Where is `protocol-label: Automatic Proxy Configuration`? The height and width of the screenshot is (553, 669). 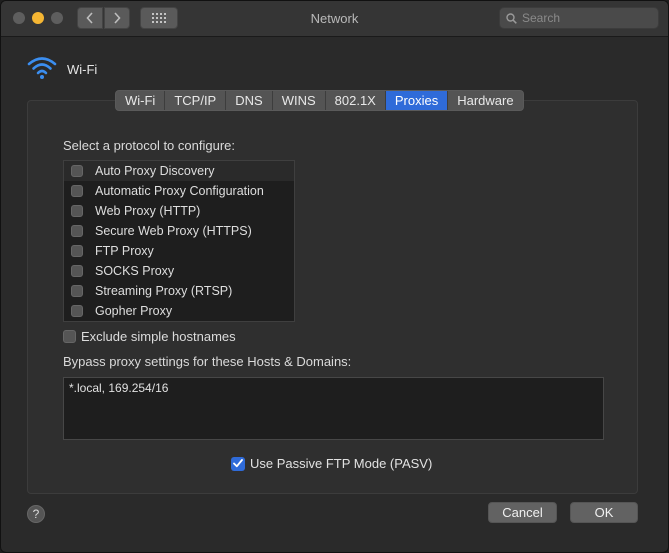
protocol-label: Automatic Proxy Configuration is located at coordinates (179, 191).